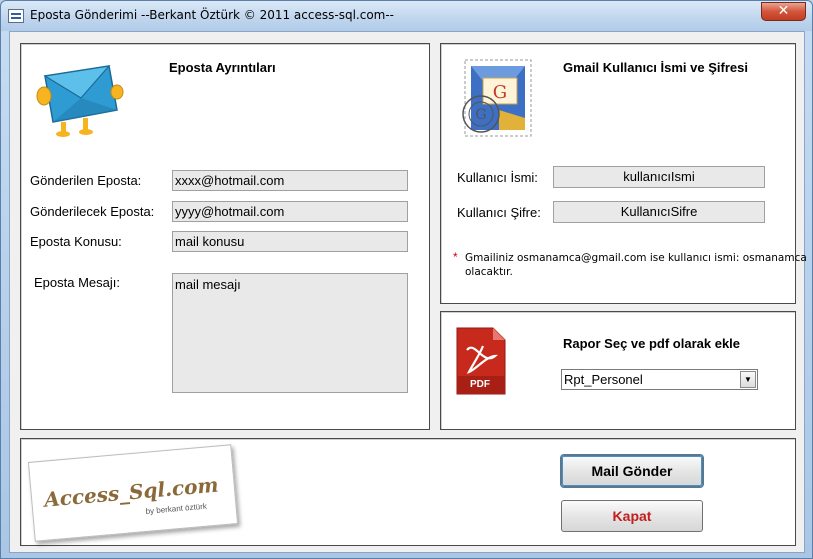 The height and width of the screenshot is (559, 813). Describe the element at coordinates (176, 508) in the screenshot. I see `logo-byline: by berkant öztürk` at that location.